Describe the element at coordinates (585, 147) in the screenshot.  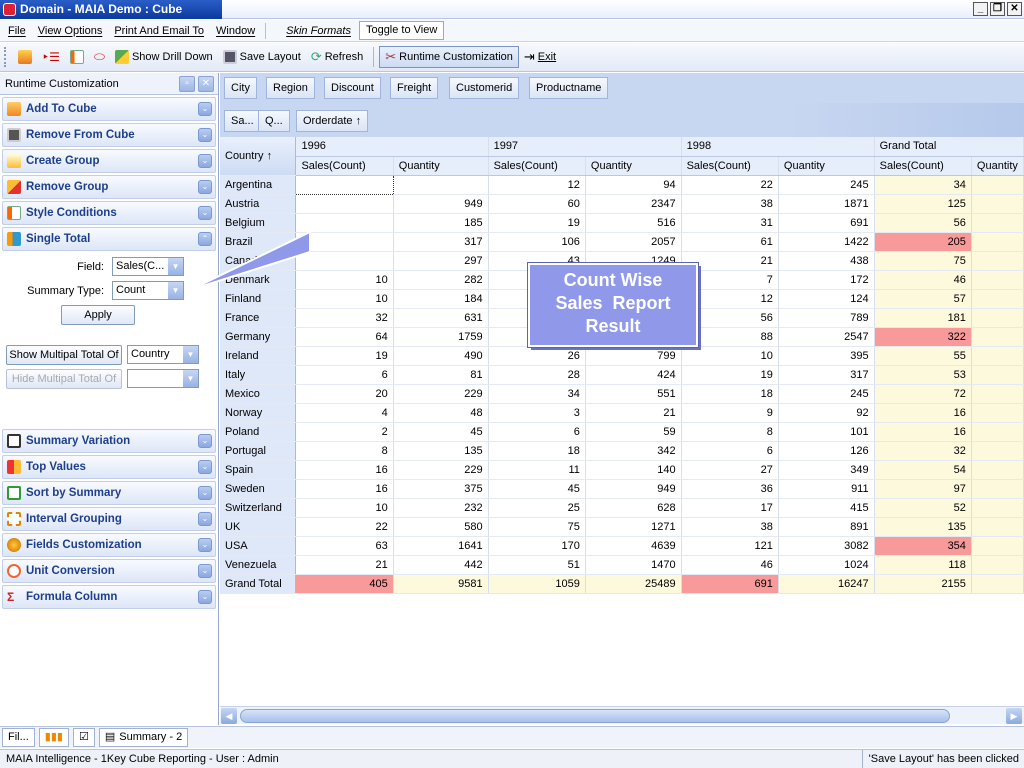
I see `year-header: 1997` at that location.